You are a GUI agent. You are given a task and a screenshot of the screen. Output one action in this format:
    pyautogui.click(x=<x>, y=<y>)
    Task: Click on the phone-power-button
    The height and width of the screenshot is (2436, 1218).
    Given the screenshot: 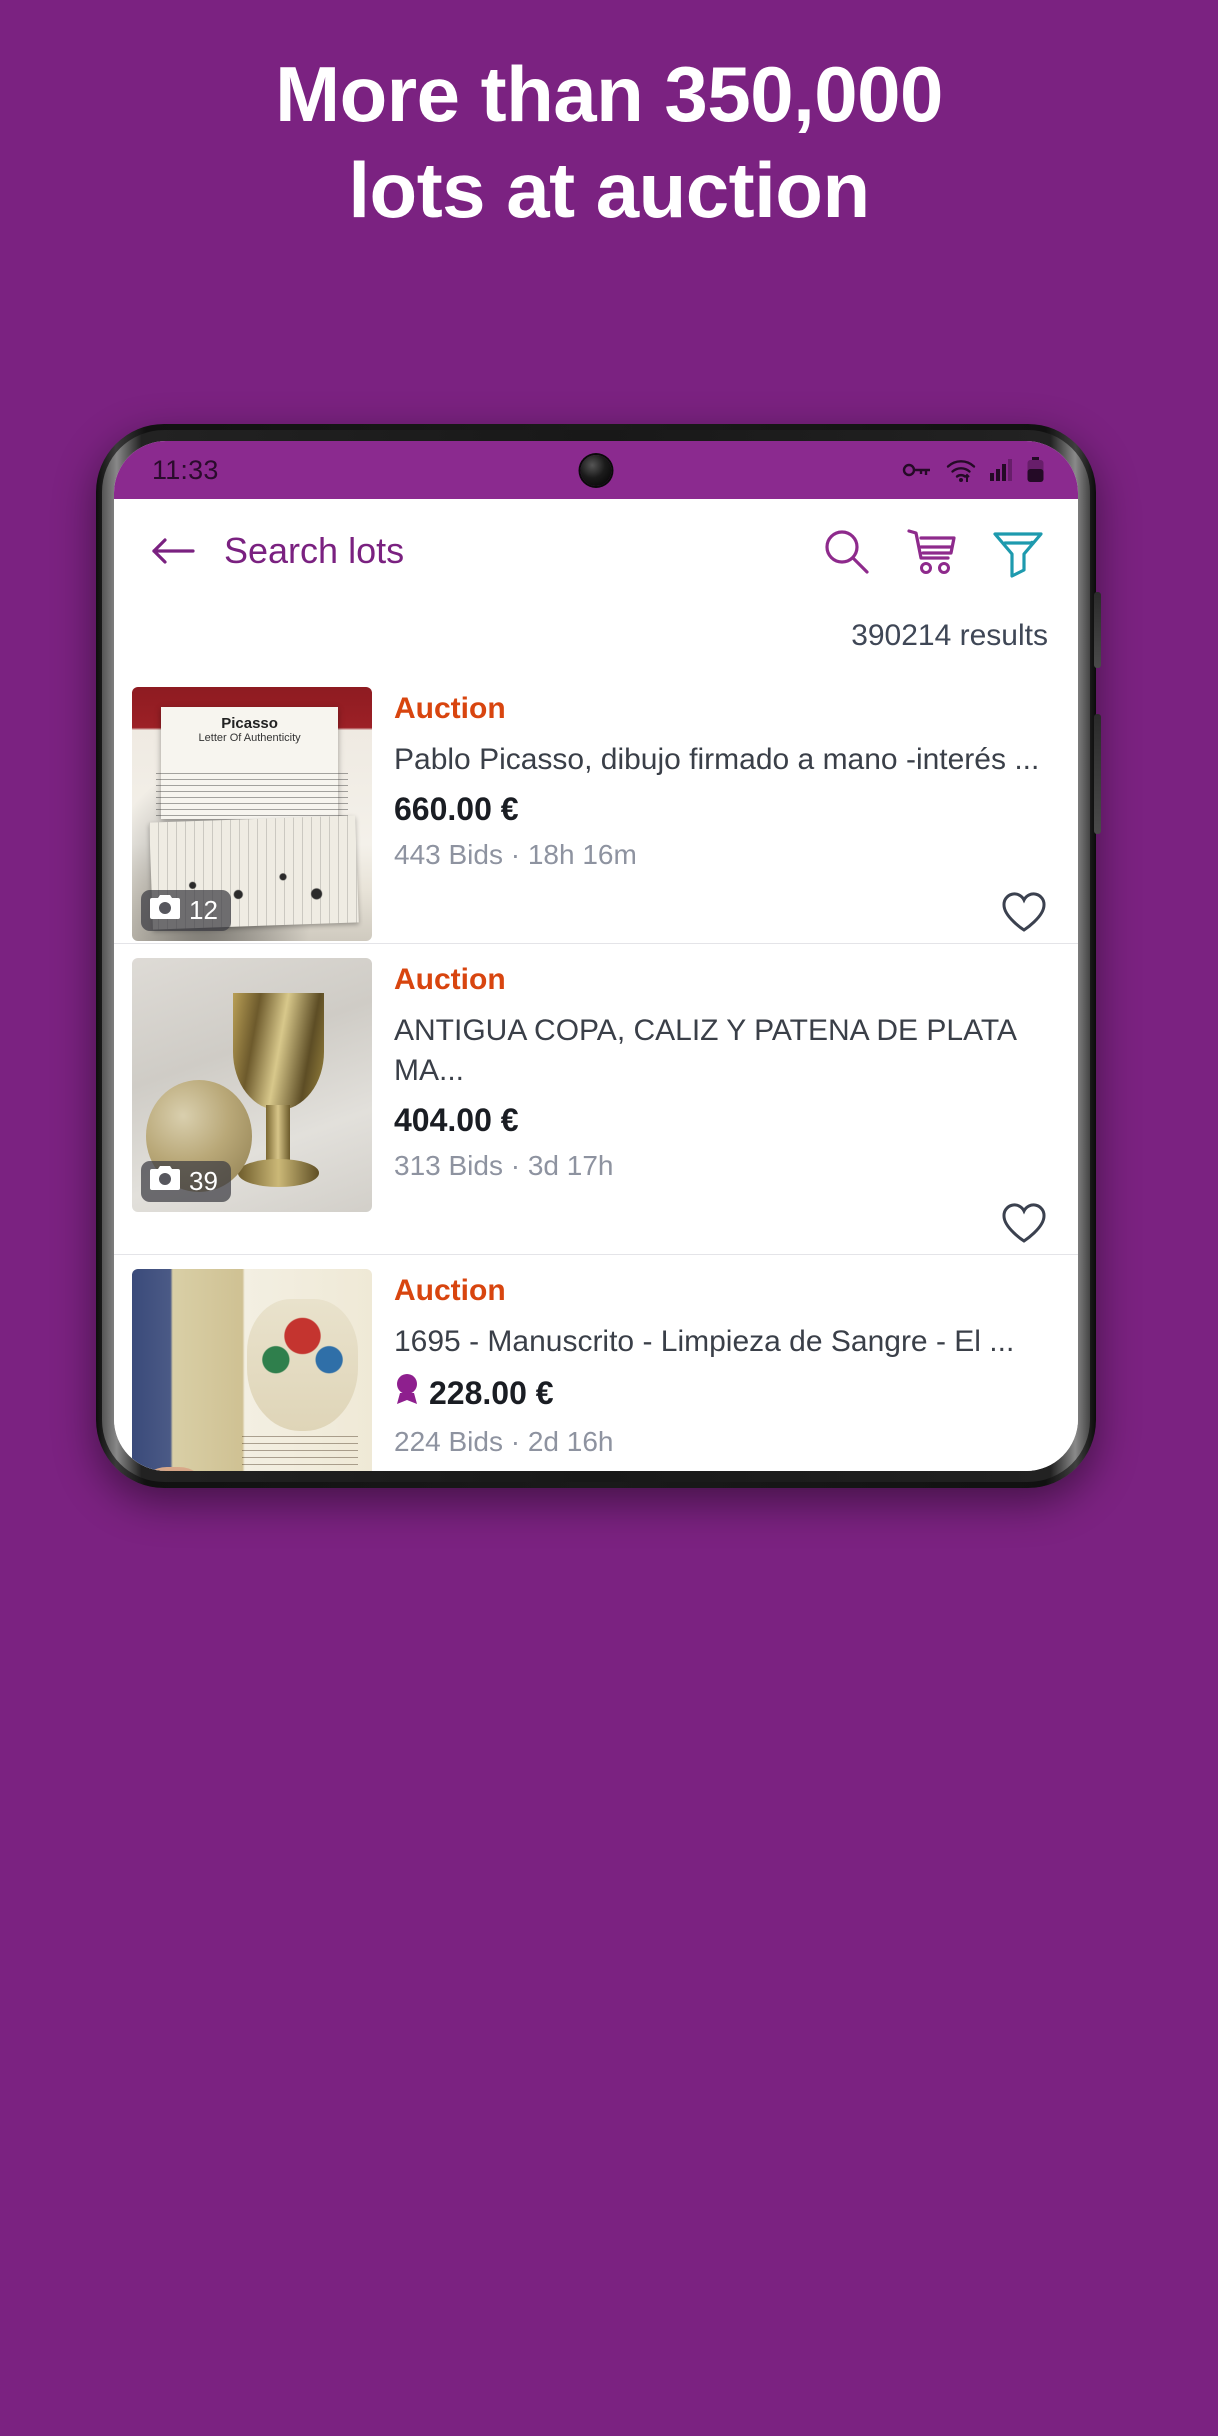 What is the action you would take?
    pyautogui.click(x=1097, y=774)
    